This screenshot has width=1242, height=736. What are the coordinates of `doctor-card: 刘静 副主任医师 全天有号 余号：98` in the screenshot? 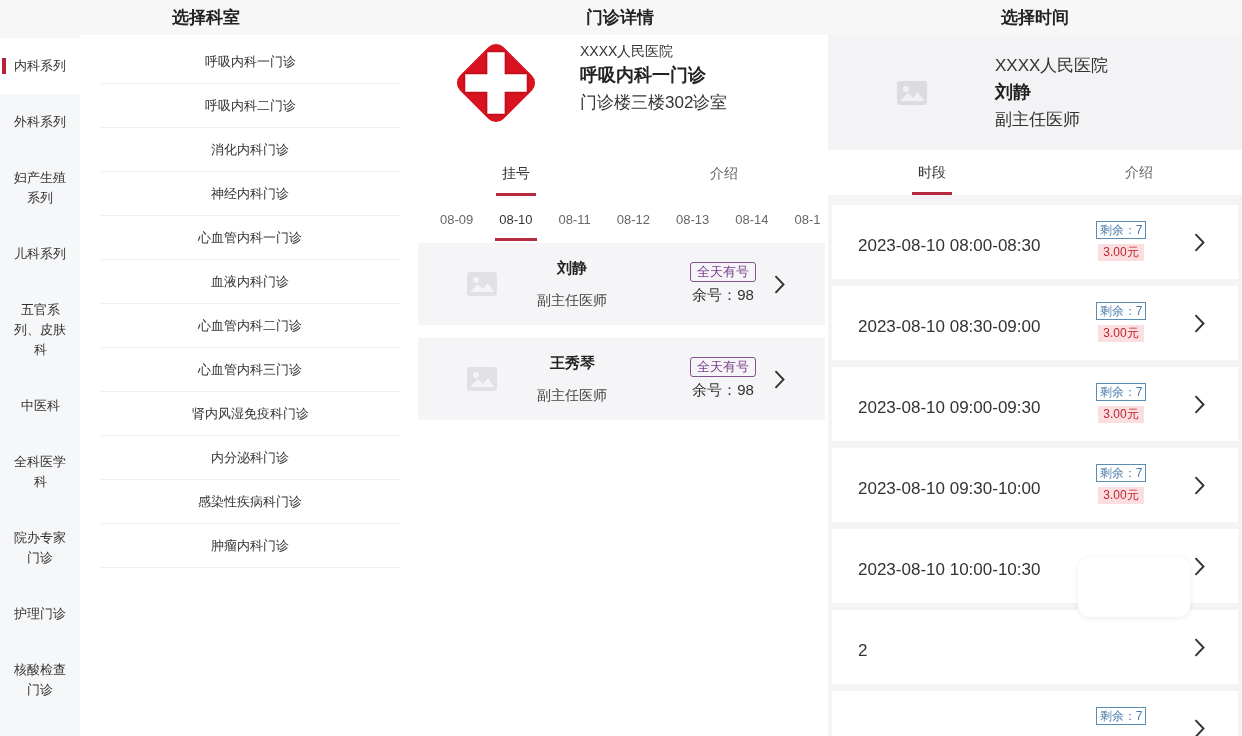 It's located at (621, 284).